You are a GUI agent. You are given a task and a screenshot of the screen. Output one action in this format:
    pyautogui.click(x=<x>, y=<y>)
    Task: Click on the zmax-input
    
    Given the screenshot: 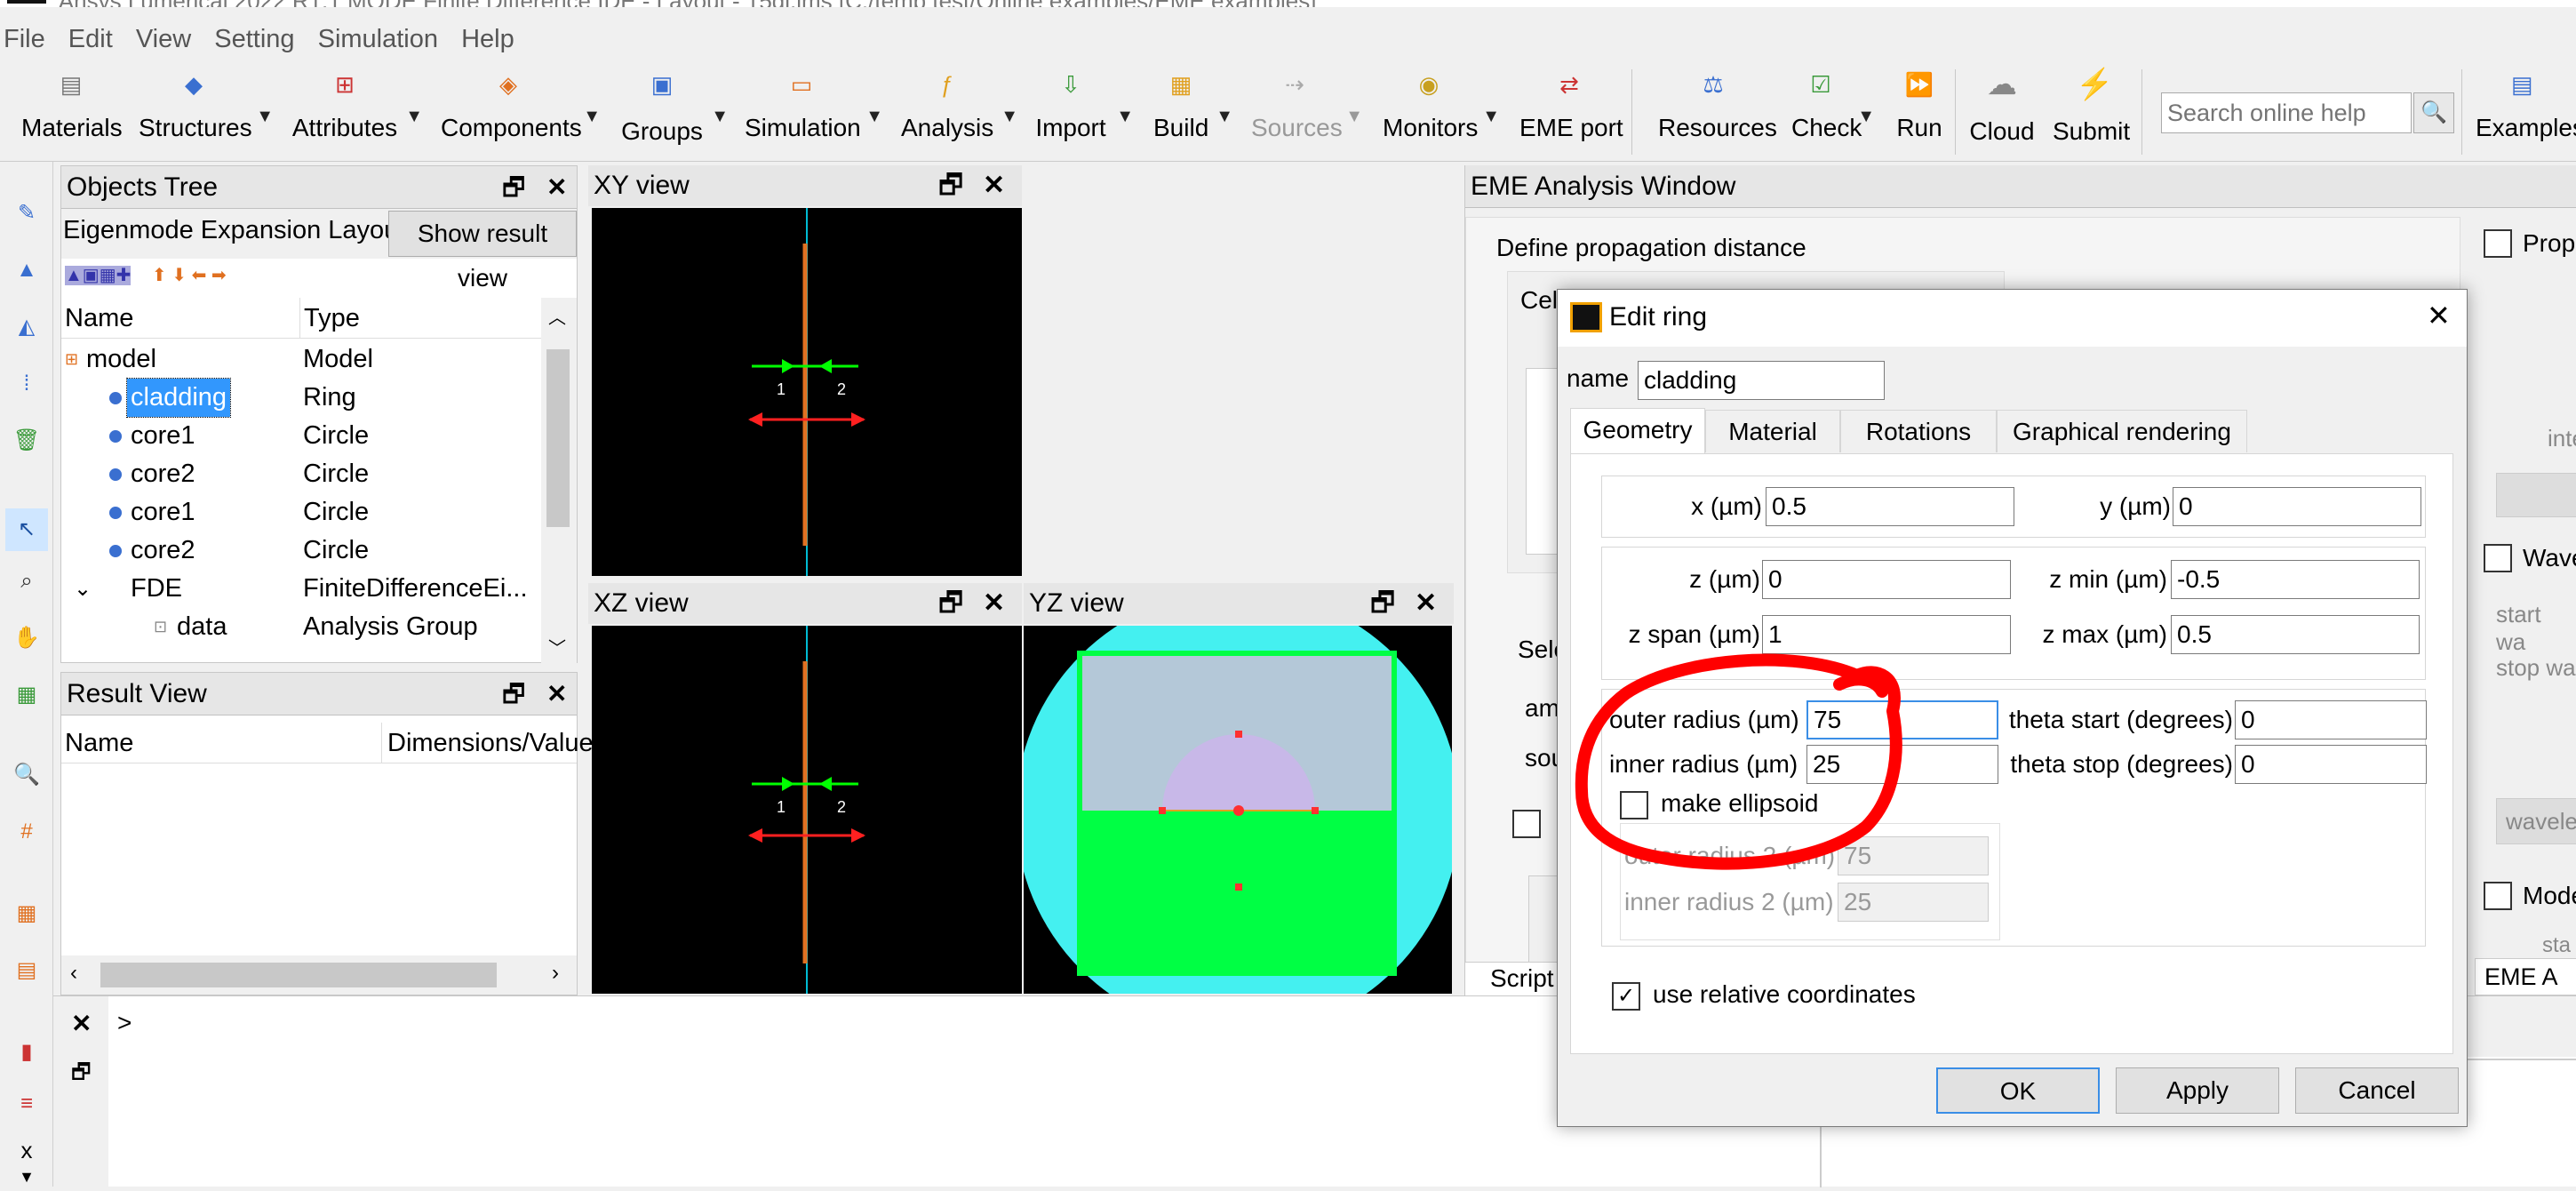 What is the action you would take?
    pyautogui.click(x=2296, y=634)
    